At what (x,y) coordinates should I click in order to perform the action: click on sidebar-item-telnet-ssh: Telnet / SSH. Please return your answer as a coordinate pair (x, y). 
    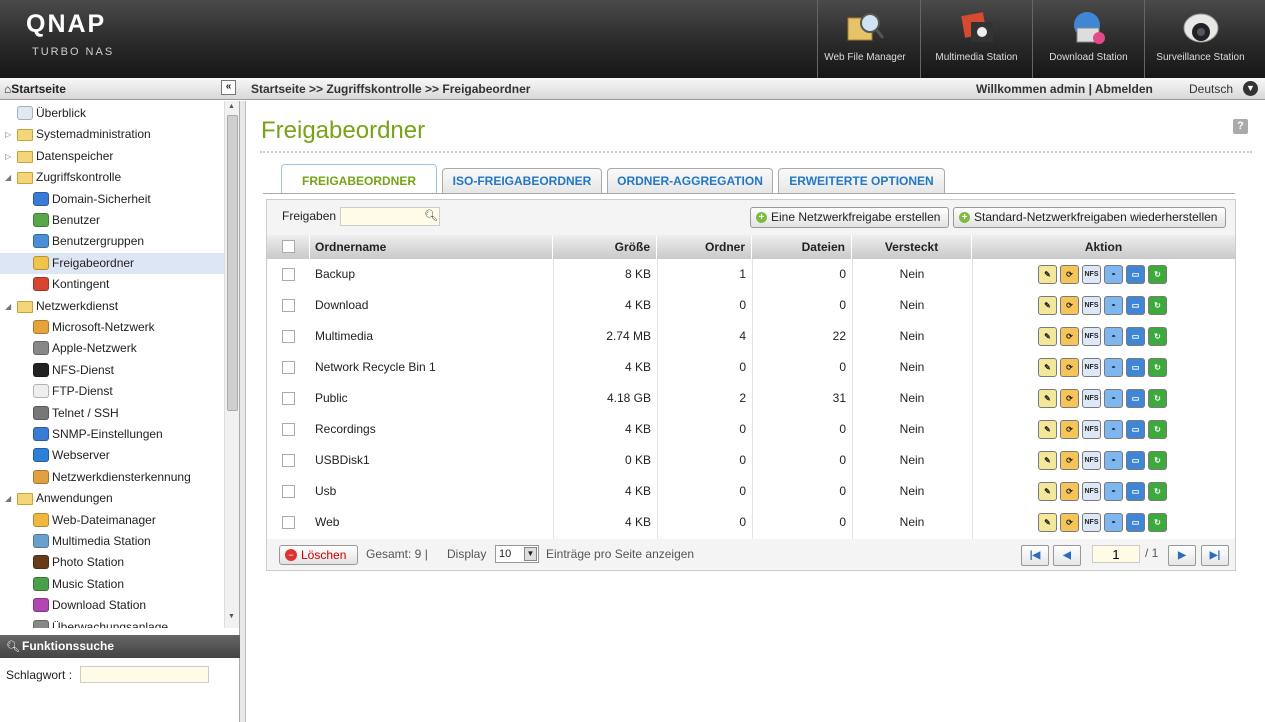
    Looking at the image, I should click on (112, 413).